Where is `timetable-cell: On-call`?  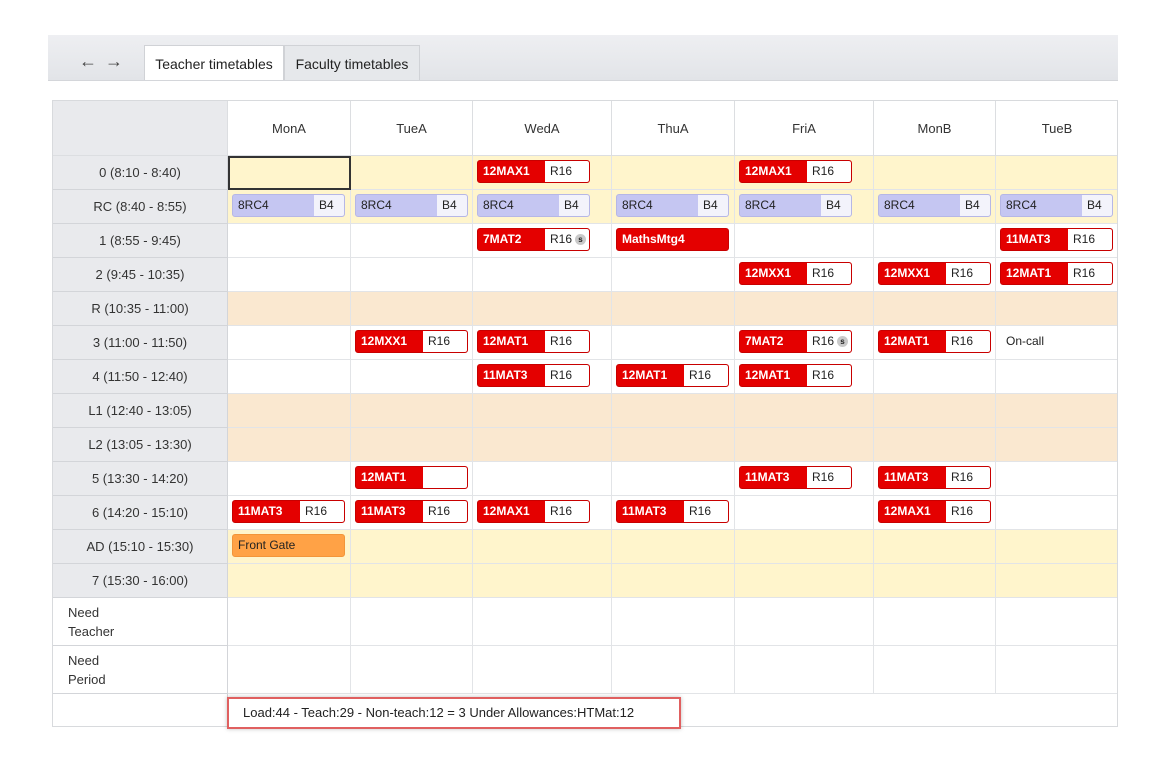
timetable-cell: On-call is located at coordinates (1056, 343).